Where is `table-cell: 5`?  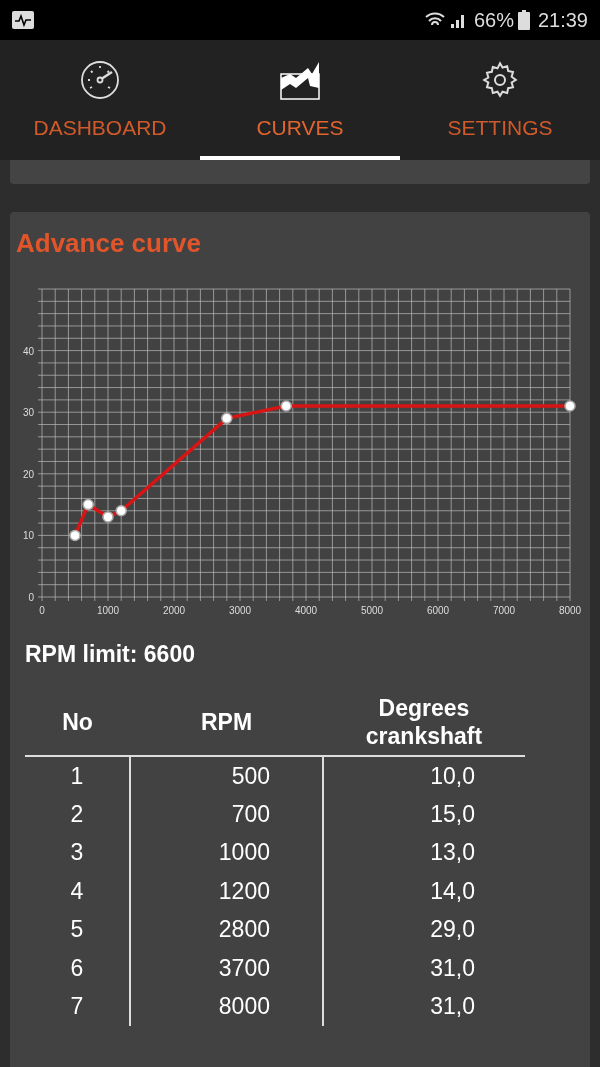
table-cell: 5 is located at coordinates (77, 929).